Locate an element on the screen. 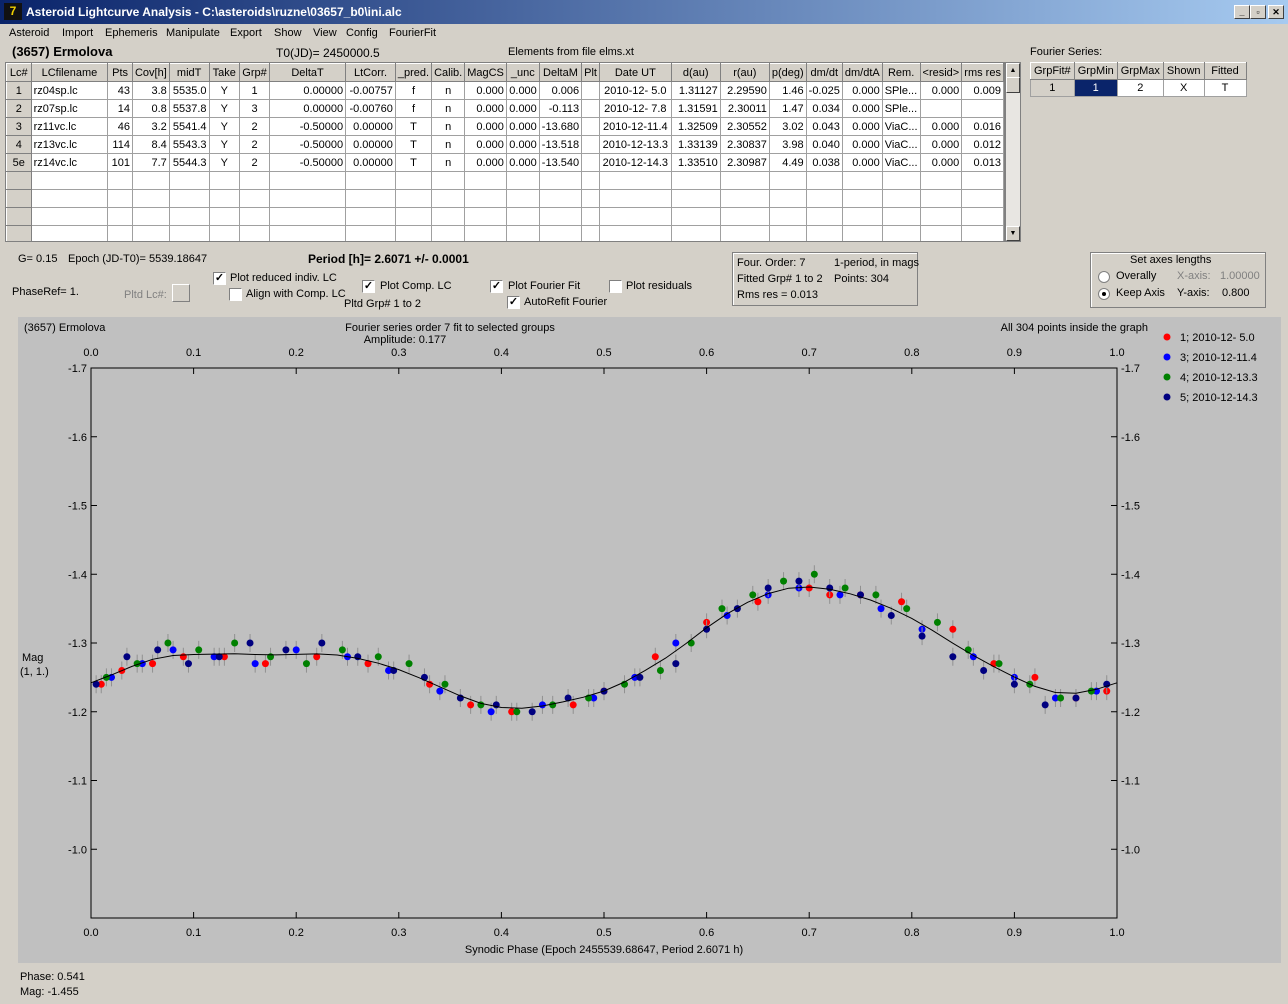 The height and width of the screenshot is (1004, 1288). x-tick-label-top: 0.8 is located at coordinates (911, 353).